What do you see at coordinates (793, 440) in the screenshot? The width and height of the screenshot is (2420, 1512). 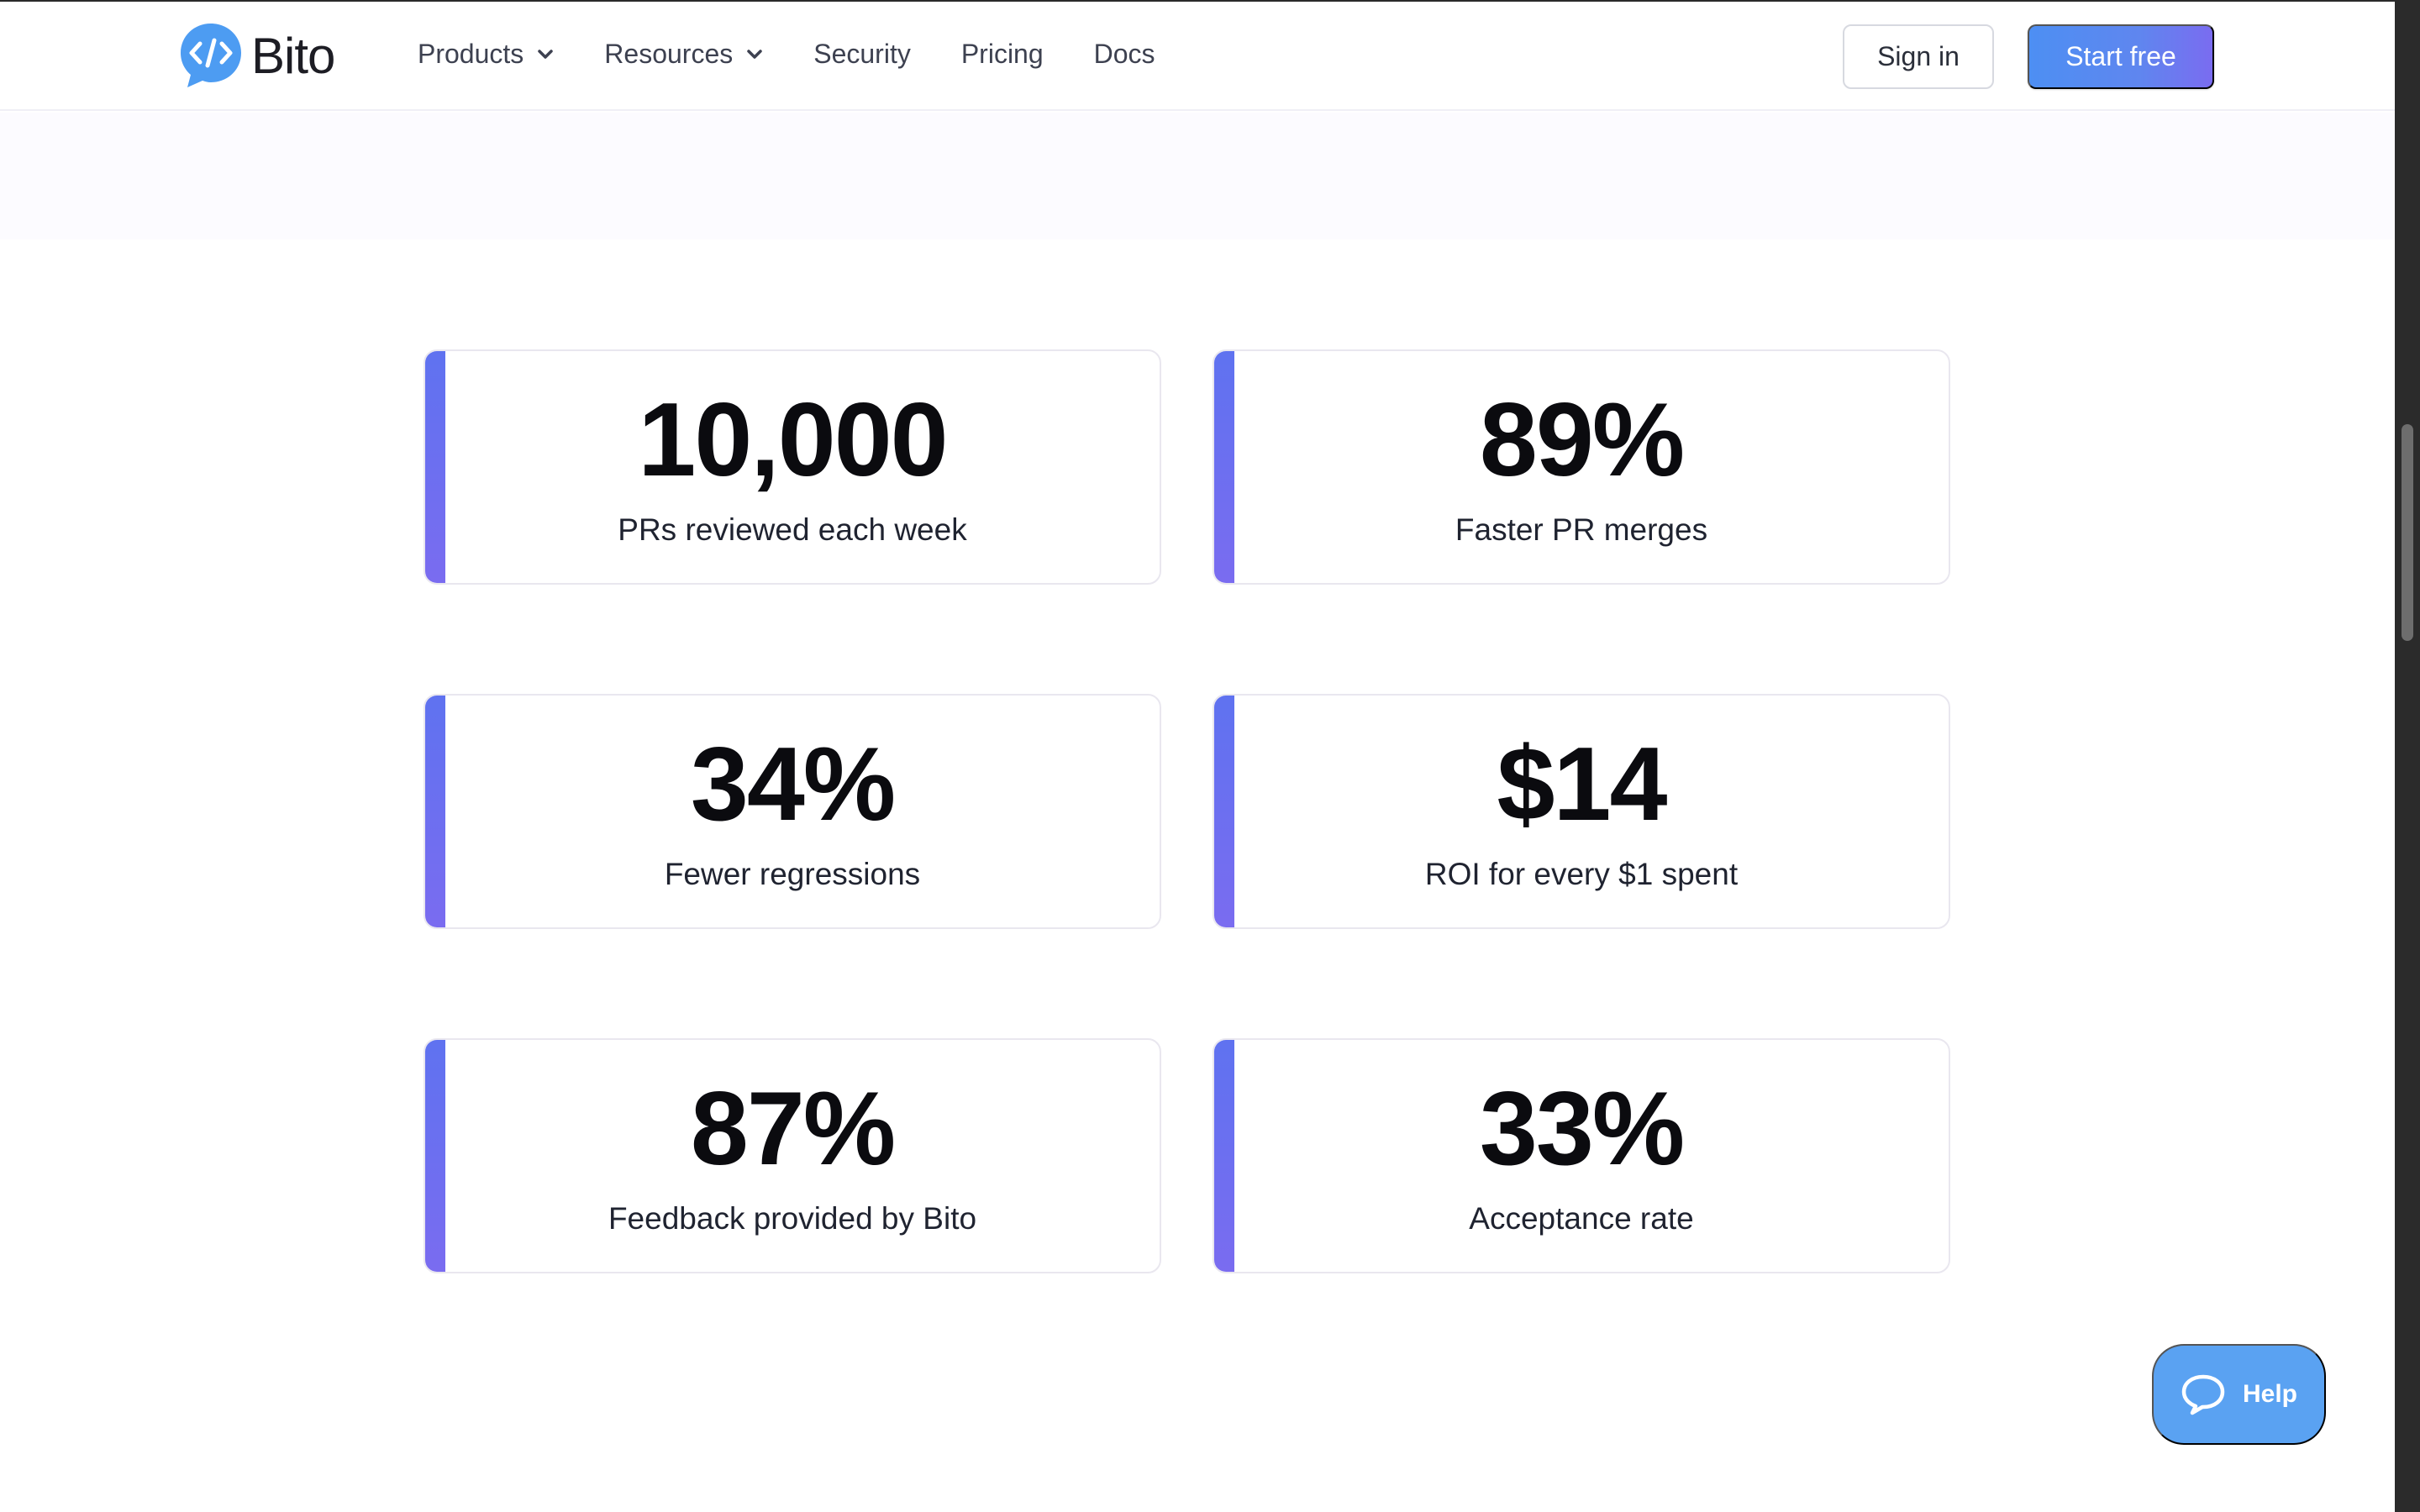 I see `stat-value: 10,000` at bounding box center [793, 440].